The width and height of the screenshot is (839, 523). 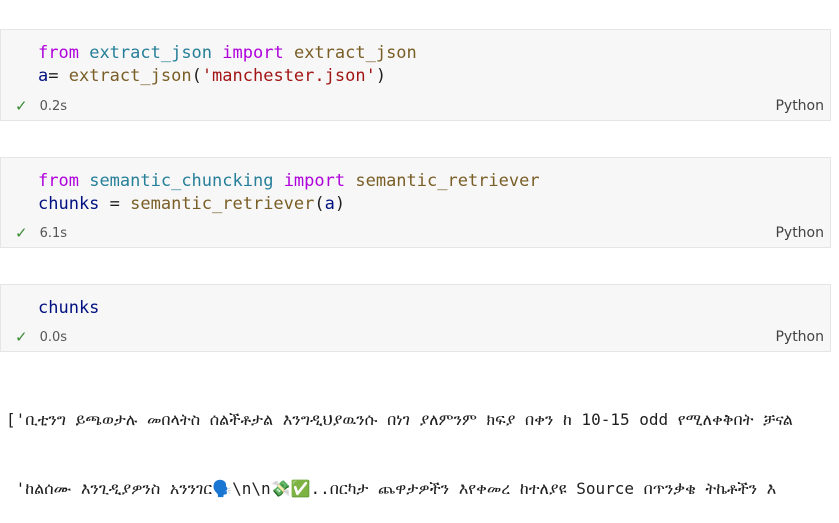 I want to click on imported-name: semantic_retriever, so click(x=447, y=181).